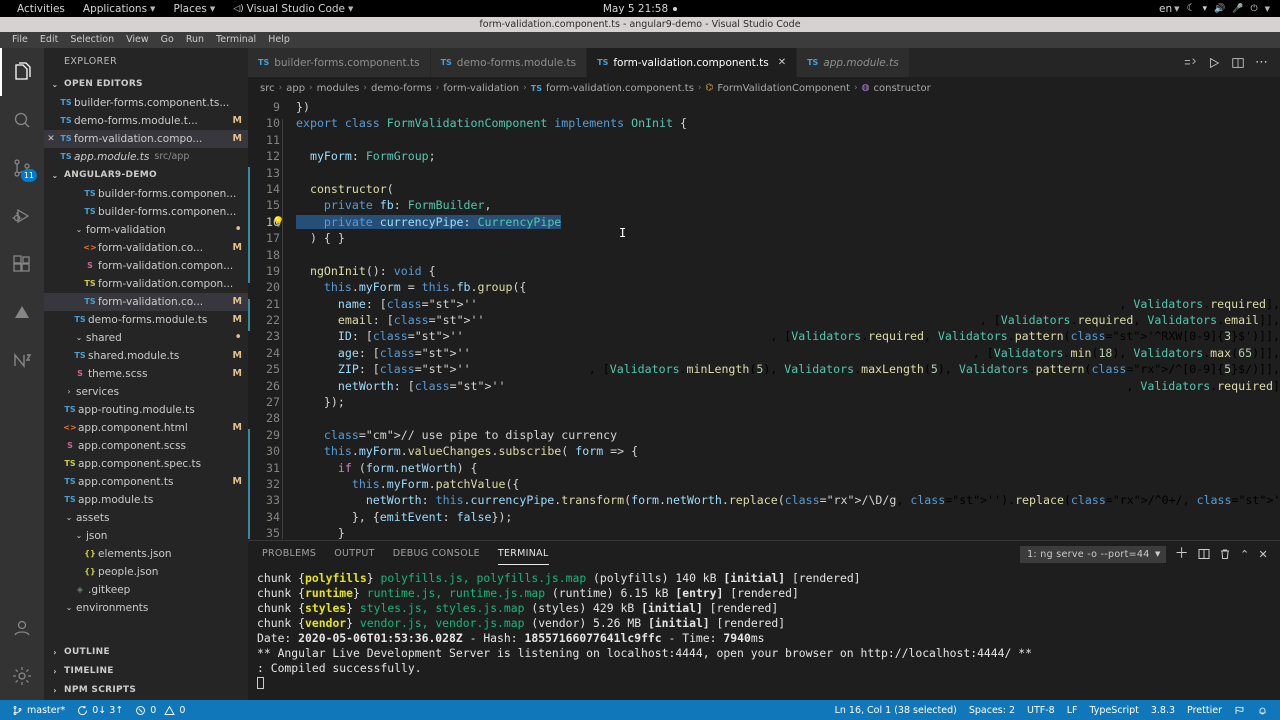  Describe the element at coordinates (523, 554) in the screenshot. I see `panel-tab-terminal: TERMINAL` at that location.